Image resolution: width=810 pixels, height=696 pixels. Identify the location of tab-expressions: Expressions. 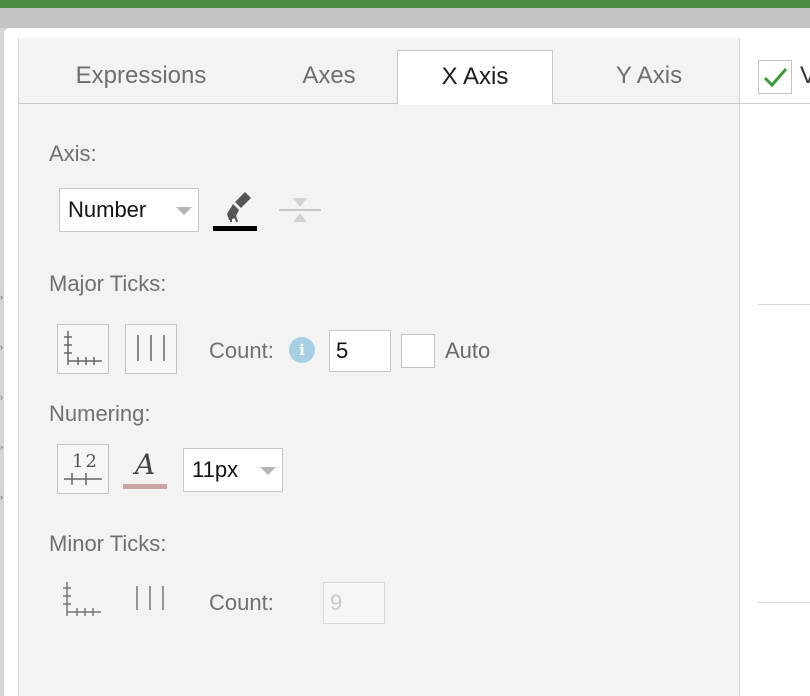
(141, 77).